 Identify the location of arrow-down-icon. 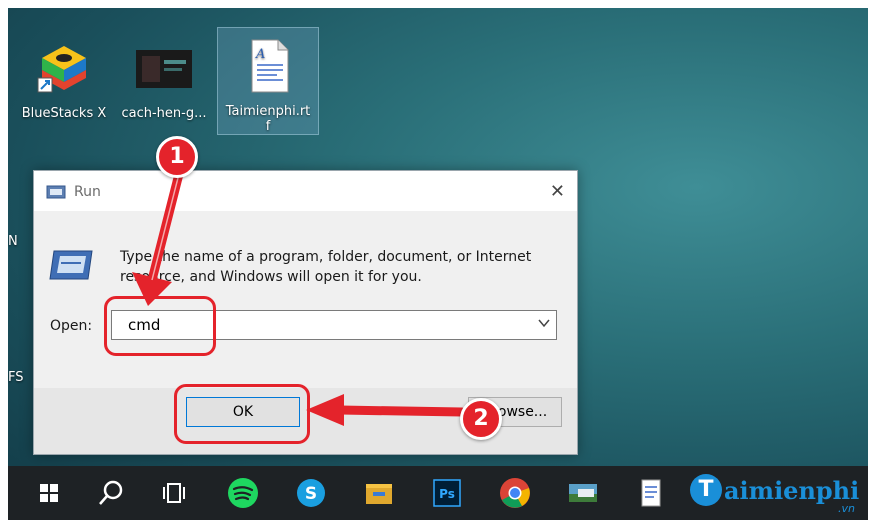
(158, 235).